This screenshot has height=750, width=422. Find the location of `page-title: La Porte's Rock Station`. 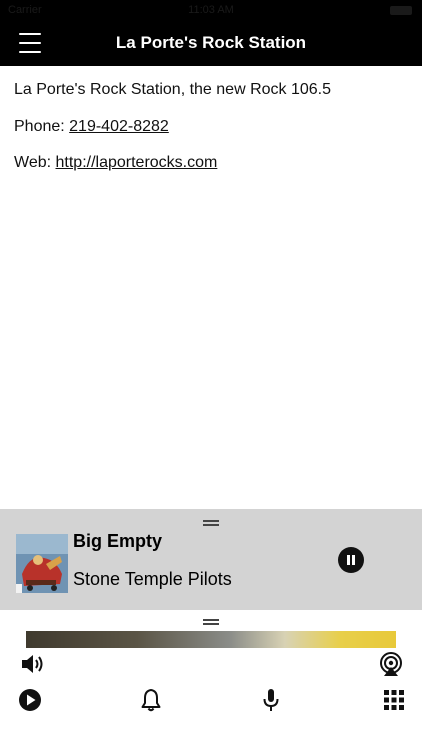

page-title: La Porte's Rock Station is located at coordinates (211, 42).